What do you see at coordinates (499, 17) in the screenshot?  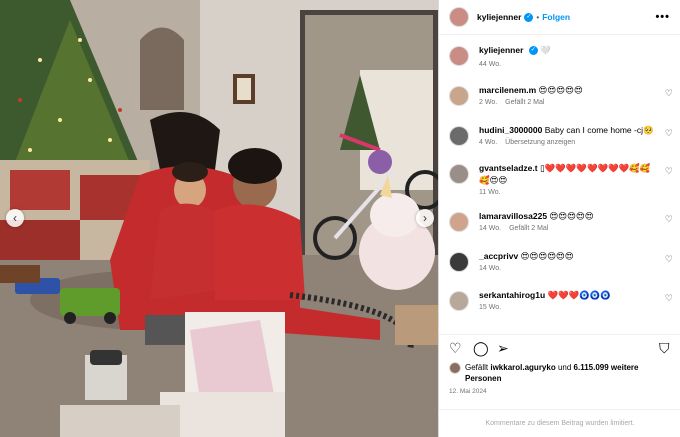 I see `author-username: kyliejenner` at bounding box center [499, 17].